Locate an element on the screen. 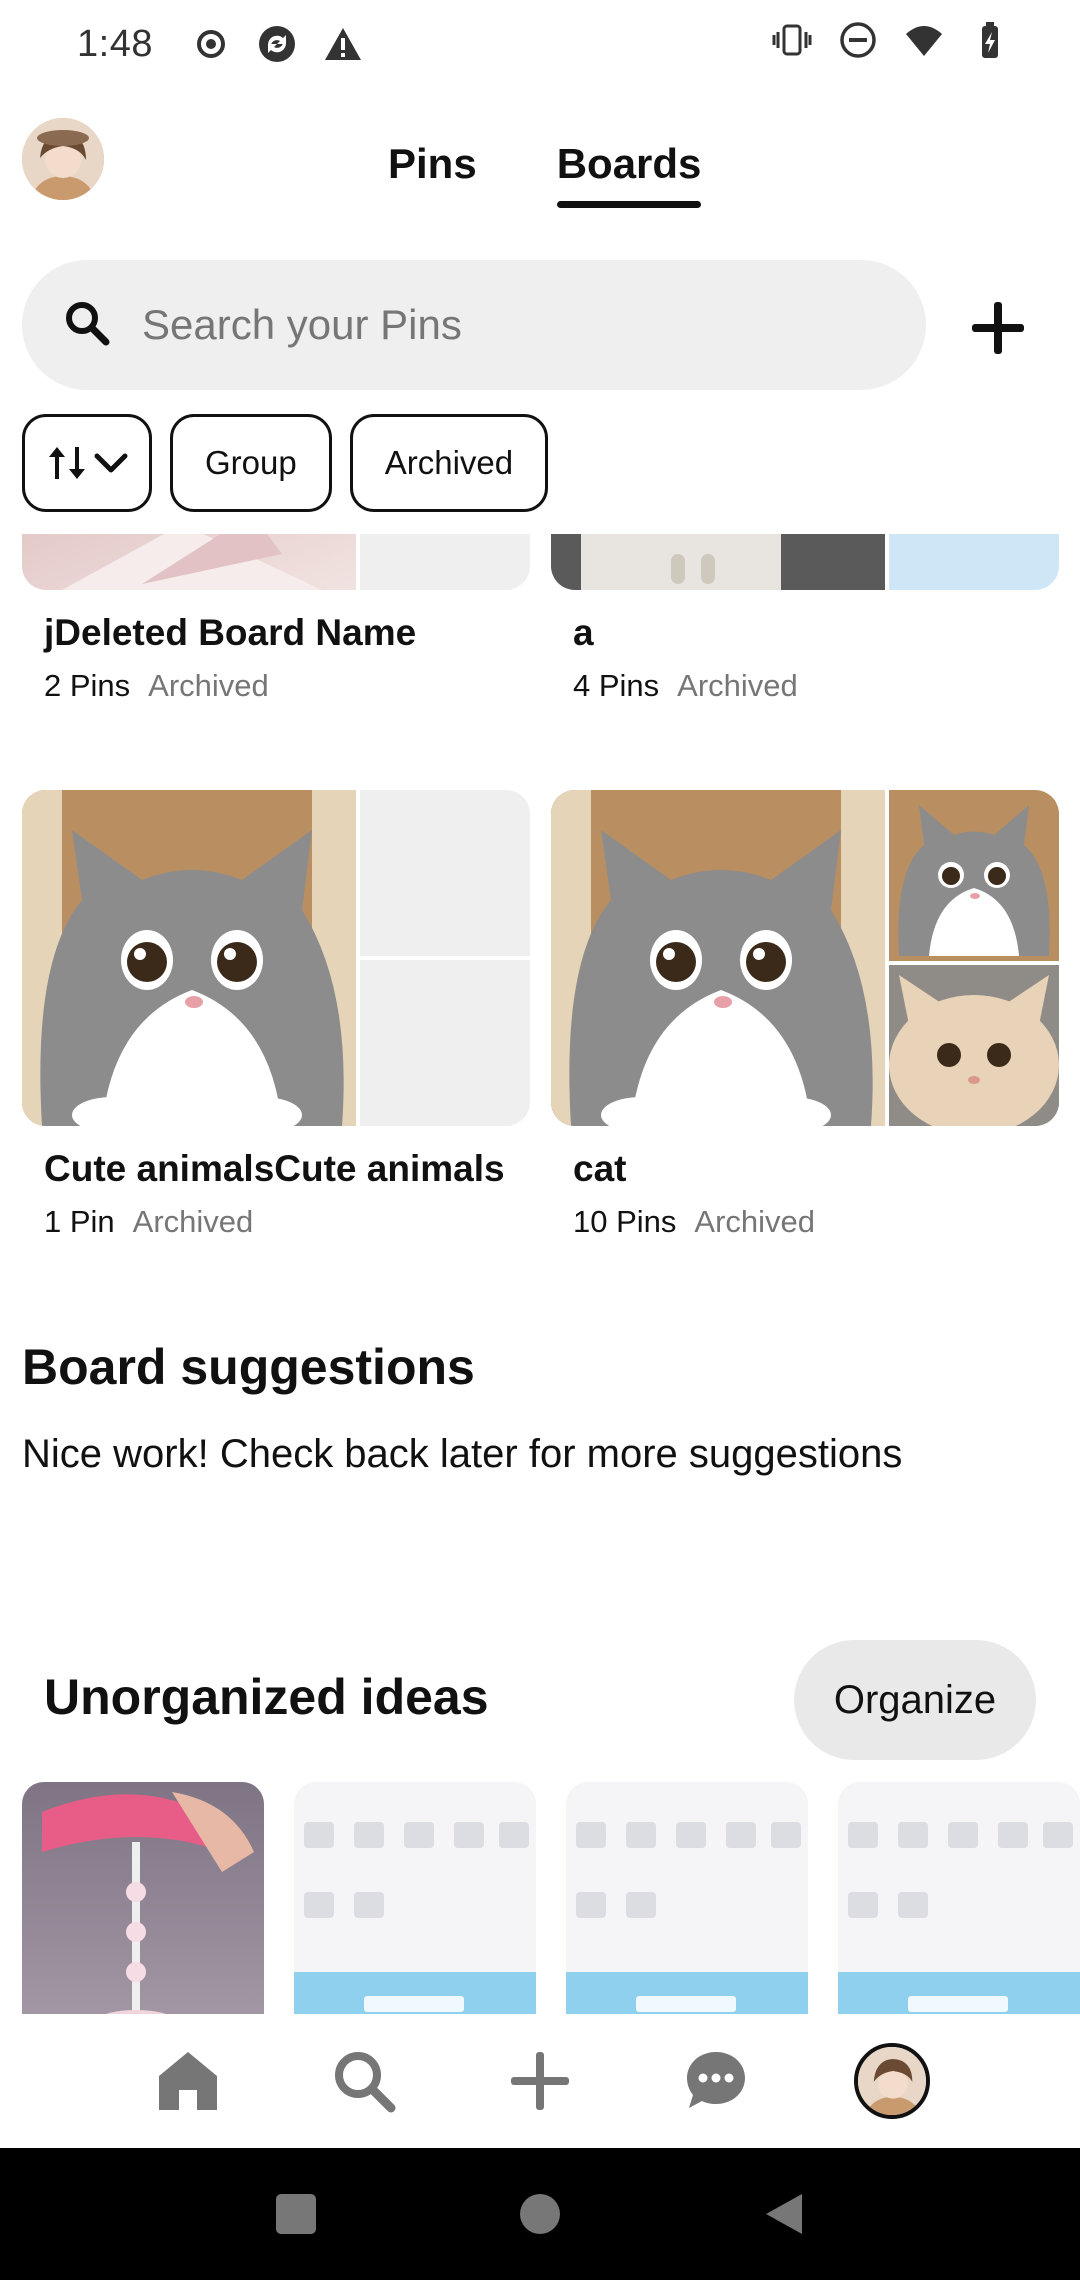  home-icon is located at coordinates (188, 2081).